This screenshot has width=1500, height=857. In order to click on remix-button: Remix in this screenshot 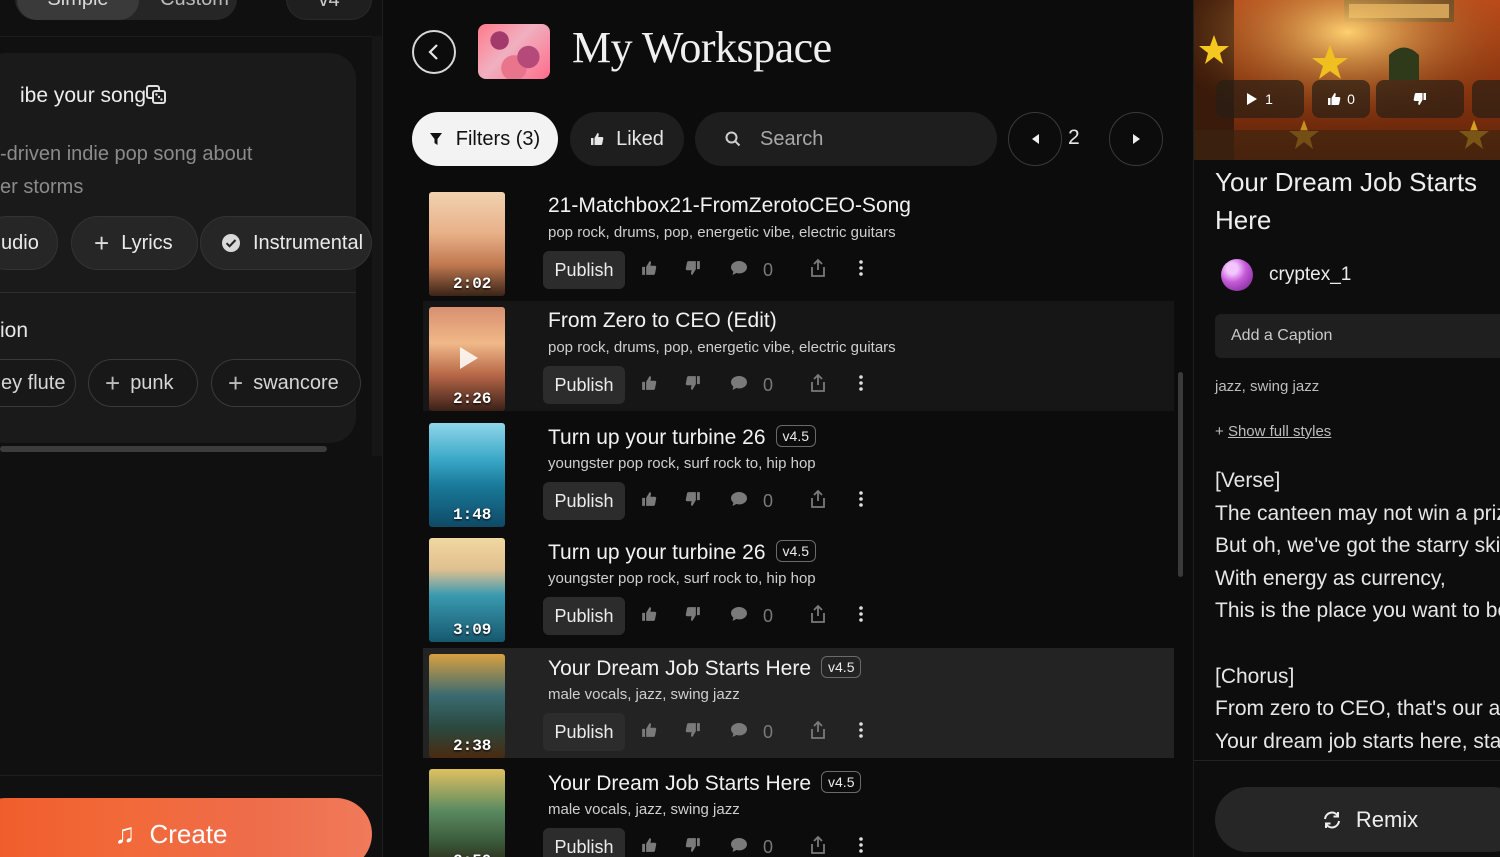, I will do `click(1357, 819)`.